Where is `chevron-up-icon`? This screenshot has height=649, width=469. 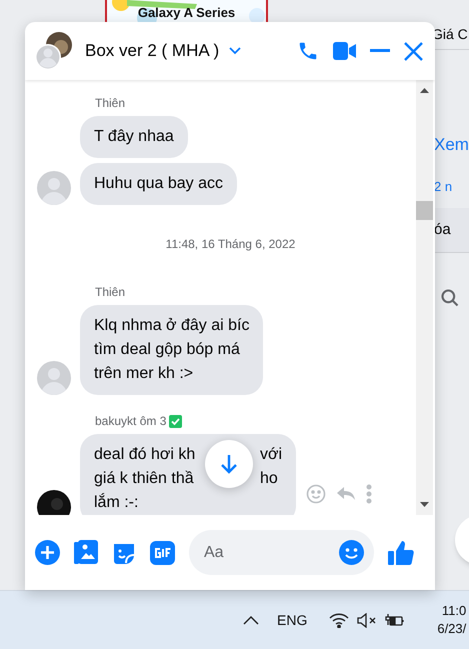
chevron-up-icon is located at coordinates (251, 620).